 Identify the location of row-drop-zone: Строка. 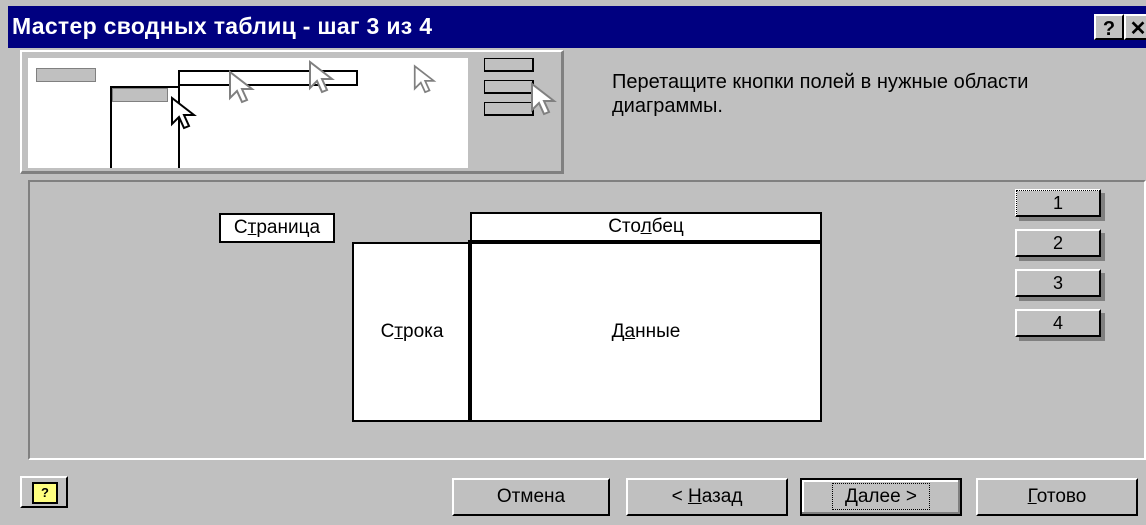
(411, 332).